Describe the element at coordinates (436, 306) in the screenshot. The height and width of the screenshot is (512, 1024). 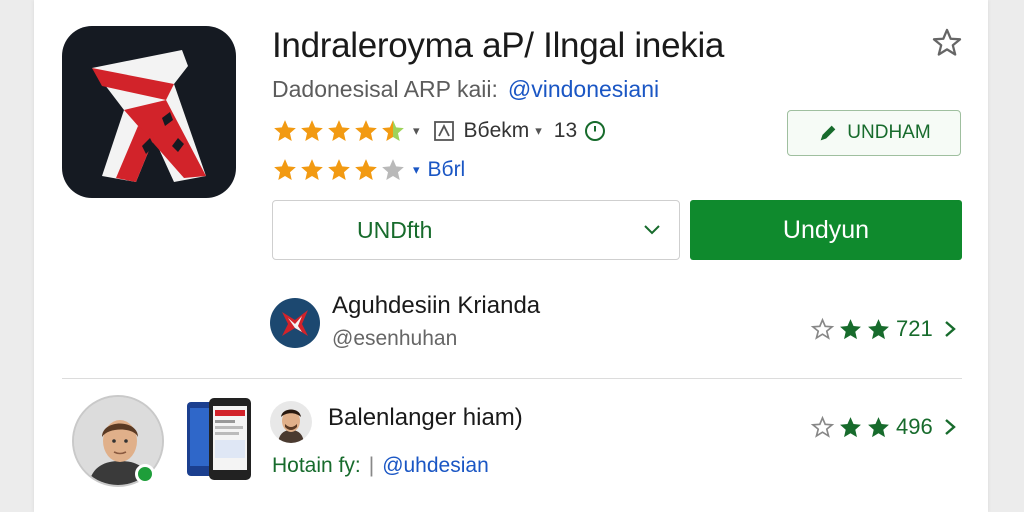
I see `developer-name: Aguhdesiin Krianda` at that location.